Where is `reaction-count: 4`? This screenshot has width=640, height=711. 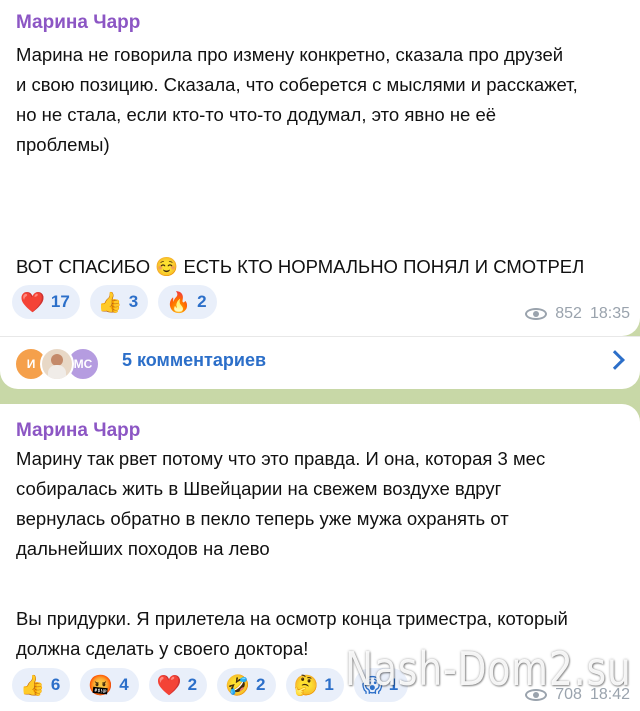 reaction-count: 4 is located at coordinates (124, 684).